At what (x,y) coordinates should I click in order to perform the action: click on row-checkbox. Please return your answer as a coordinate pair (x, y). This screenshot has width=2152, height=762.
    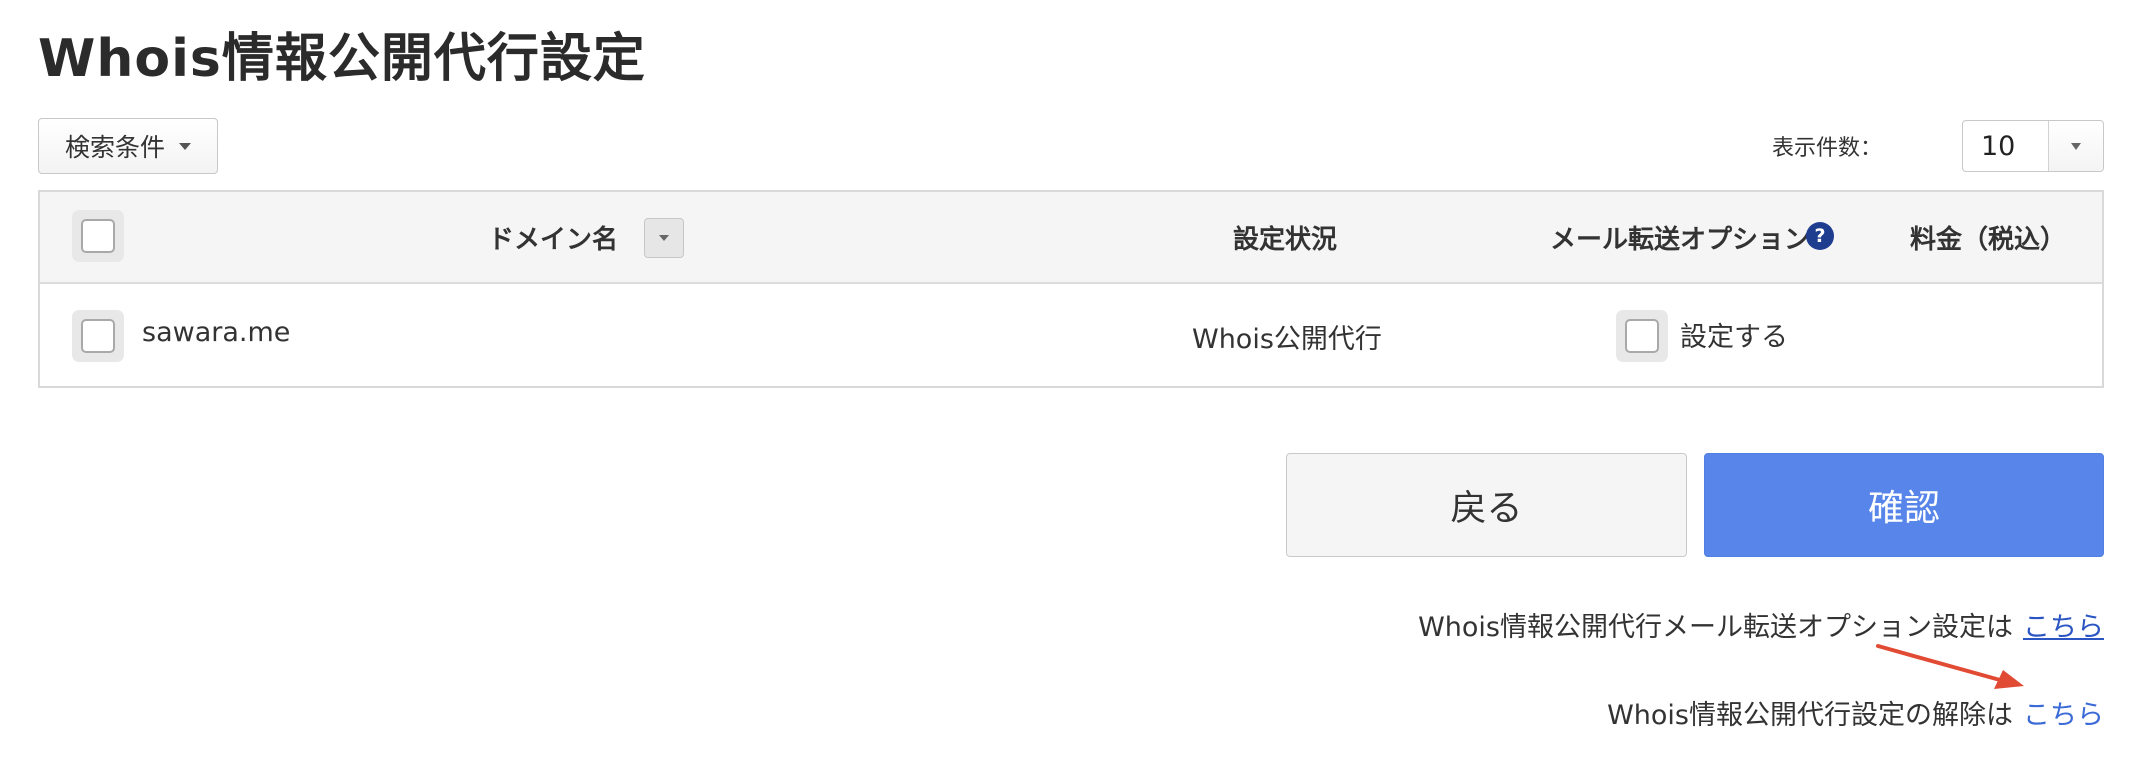
    Looking at the image, I should click on (98, 336).